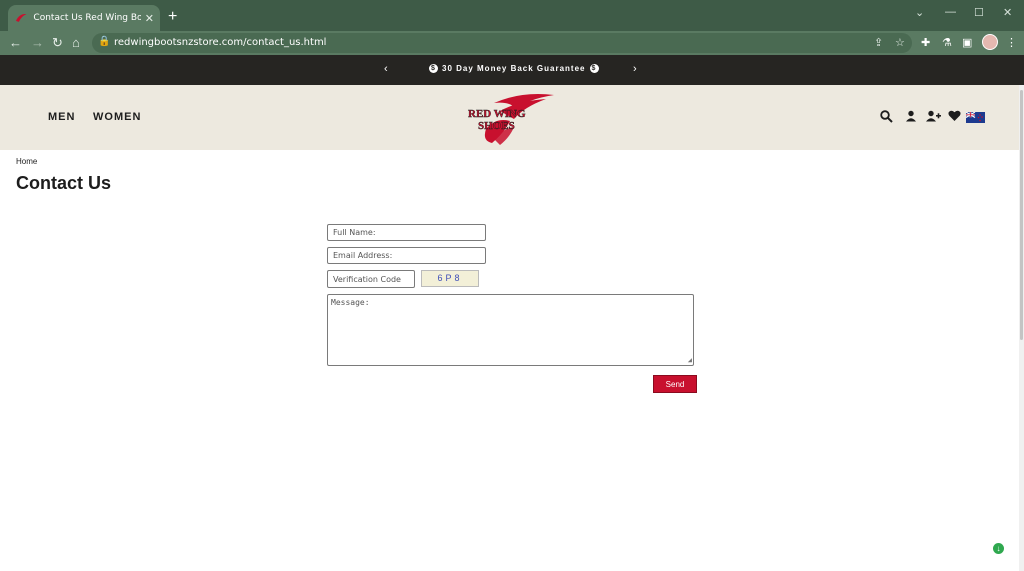 The height and width of the screenshot is (571, 1024). Describe the element at coordinates (15, 42) in the screenshot. I see `back-icon: ←` at that location.